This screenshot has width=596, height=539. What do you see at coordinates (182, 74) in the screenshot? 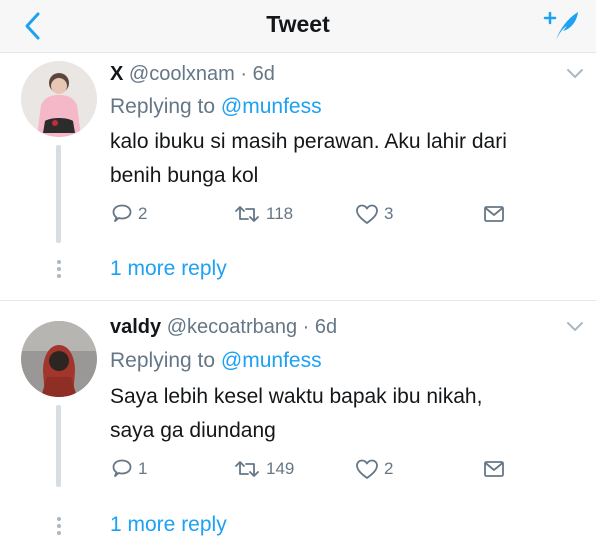
I see `user-handle: @coolxnam` at bounding box center [182, 74].